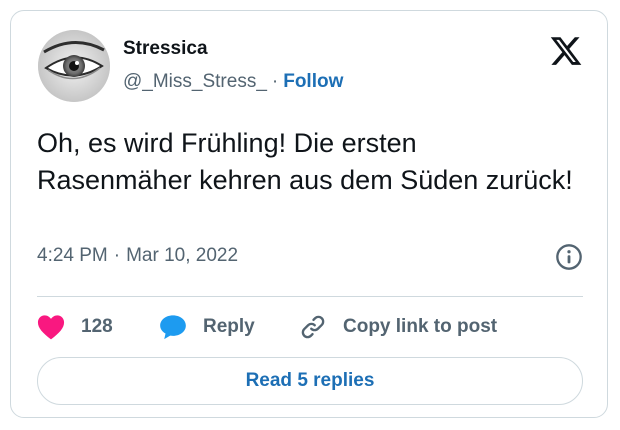 This screenshot has height=430, width=620. I want to click on eye-avatar-icon, so click(74, 66).